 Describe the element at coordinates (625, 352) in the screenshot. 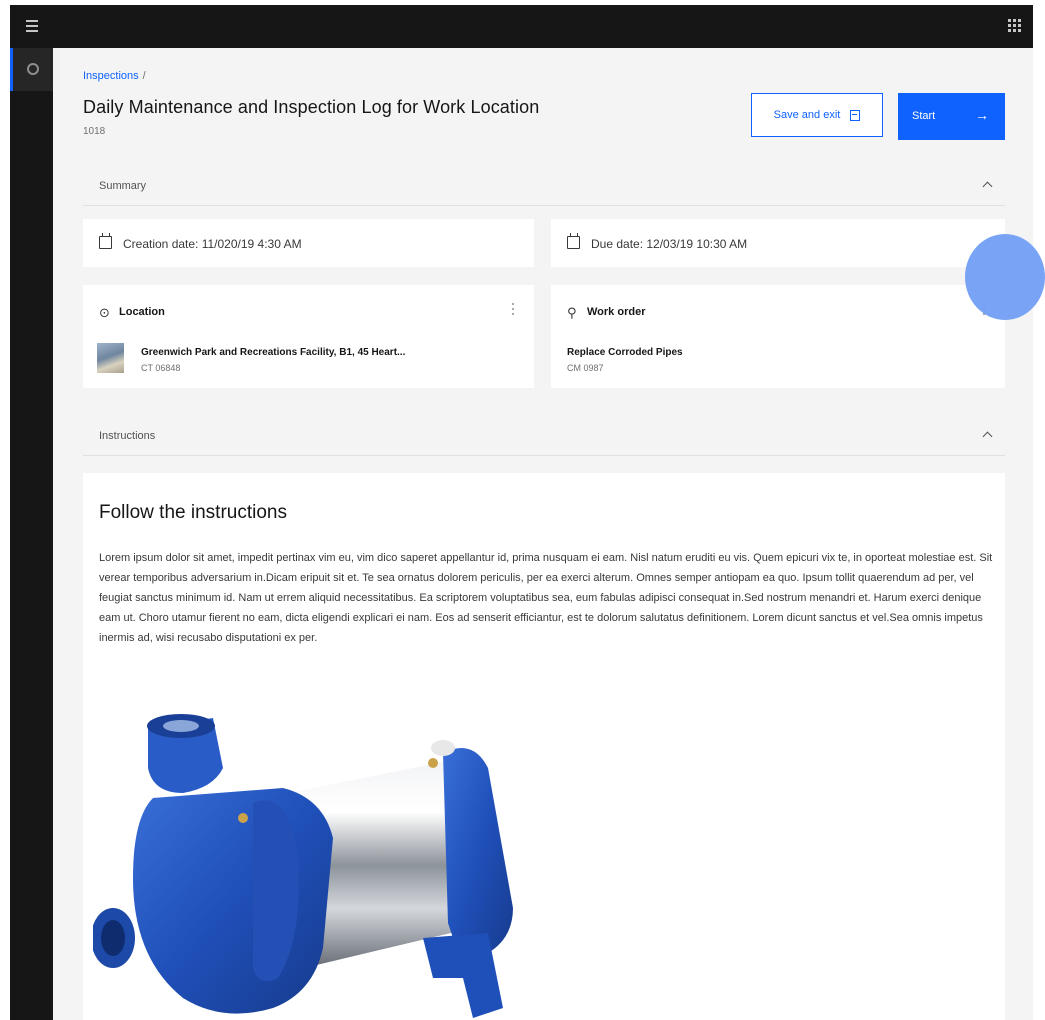

I see `work-order-name: Replace Corroded Pipes` at that location.